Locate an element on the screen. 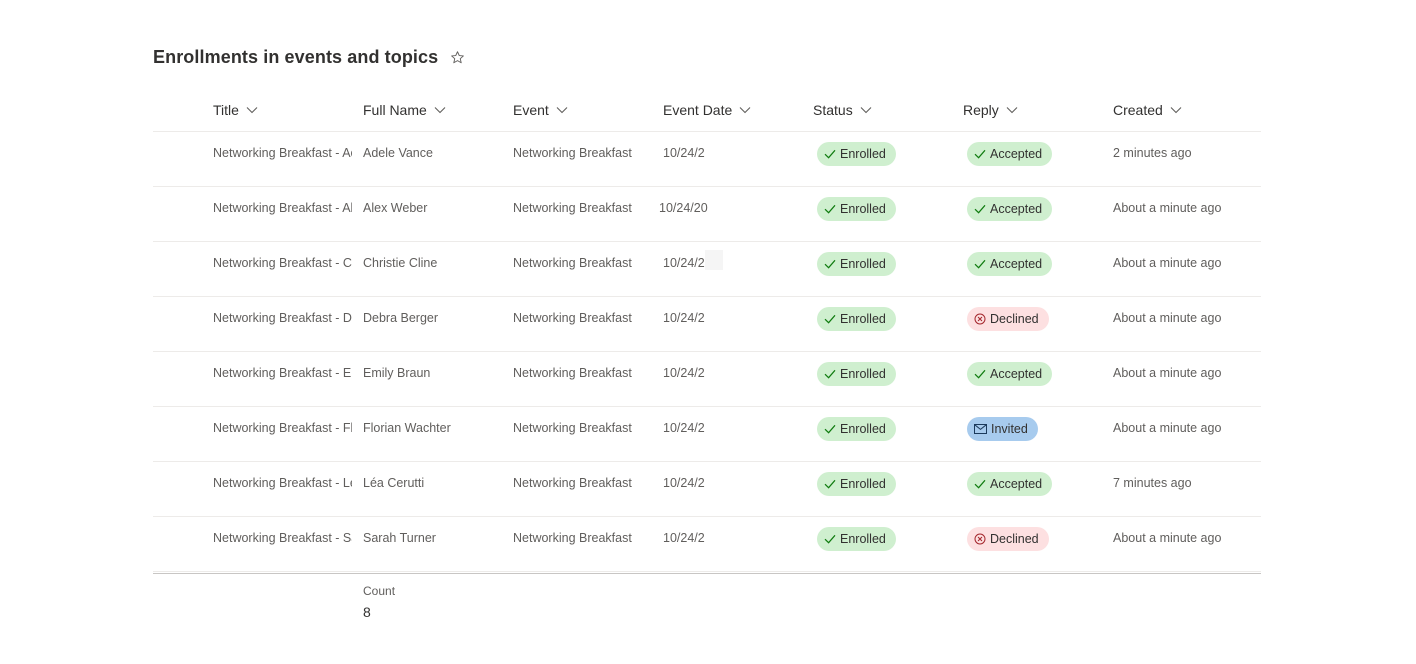 The height and width of the screenshot is (664, 1416). column-header-title: Title is located at coordinates (235, 110).